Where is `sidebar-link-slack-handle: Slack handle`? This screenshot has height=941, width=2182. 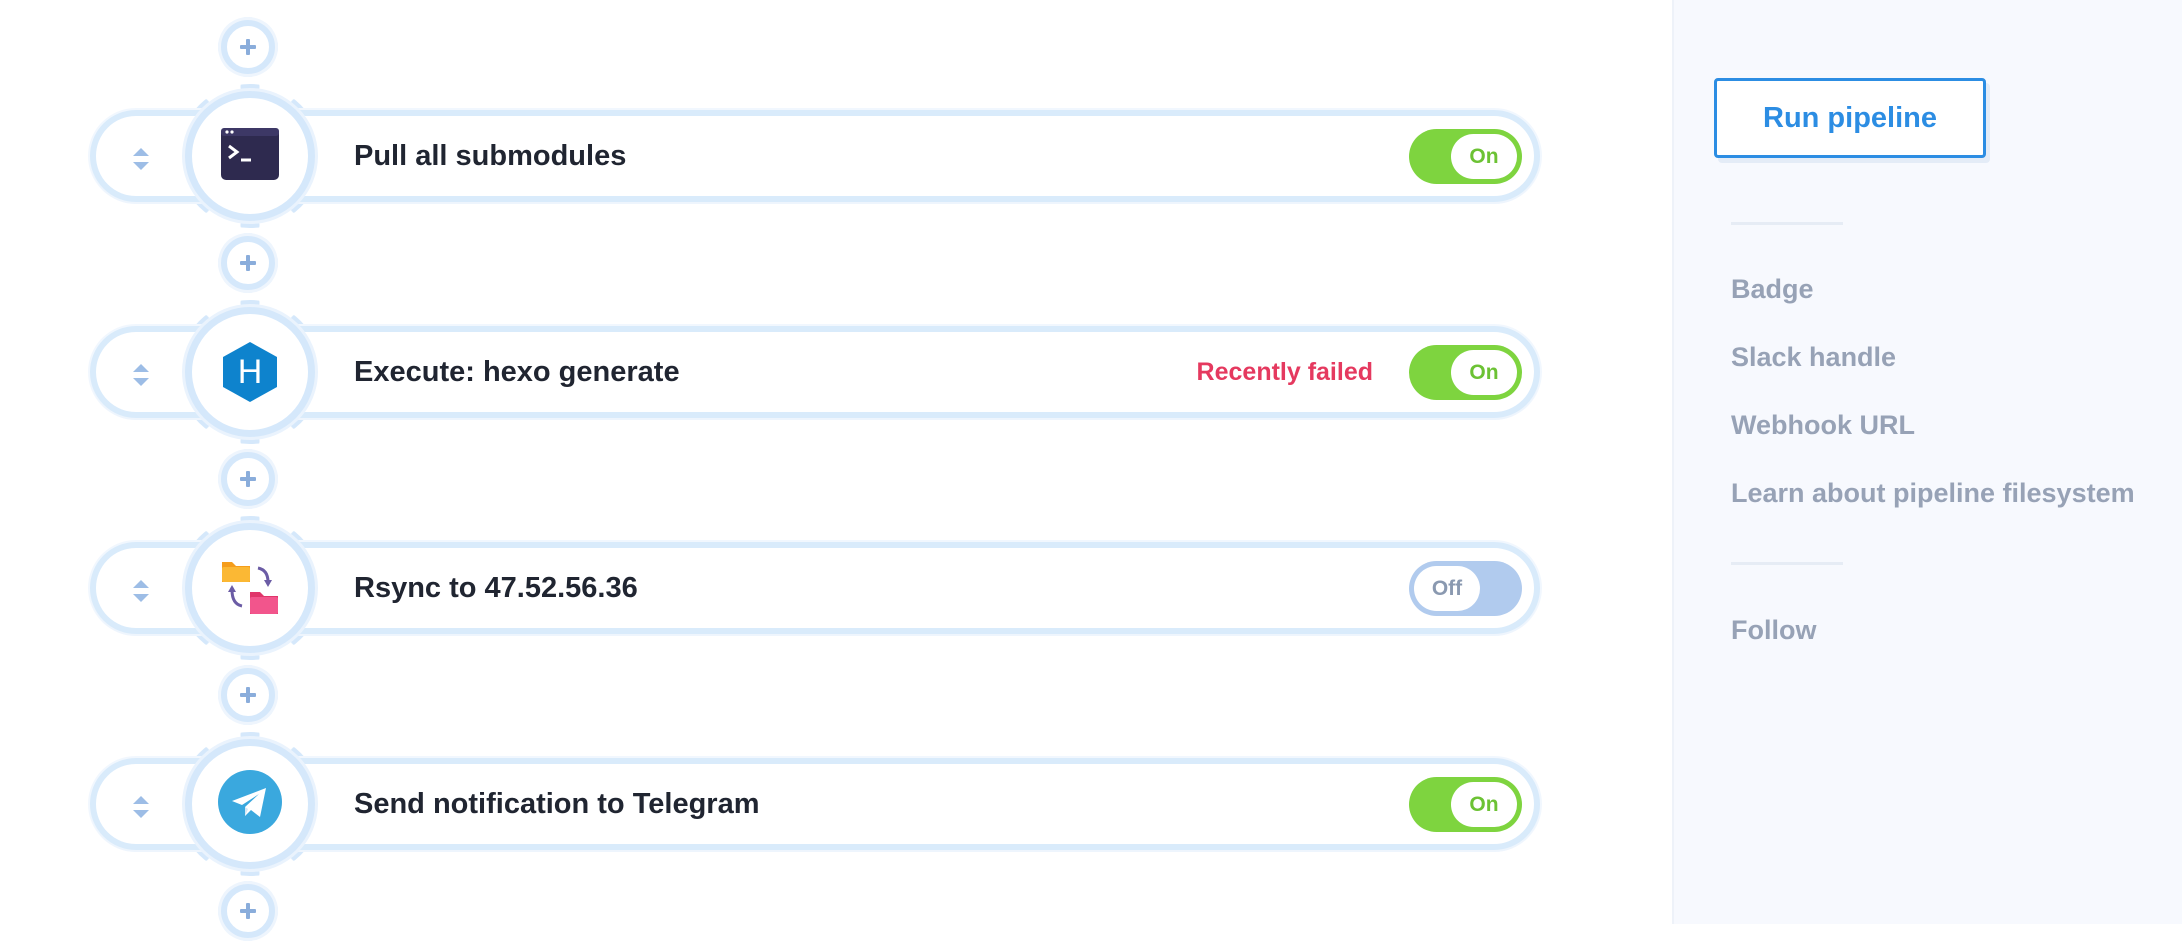 sidebar-link-slack-handle: Slack handle is located at coordinates (1813, 357).